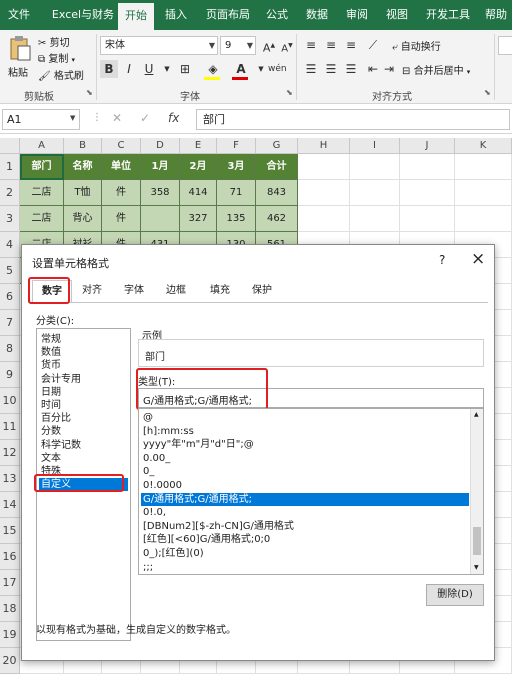 The image size is (512, 674). I want to click on enter-icon: ✓, so click(145, 118).